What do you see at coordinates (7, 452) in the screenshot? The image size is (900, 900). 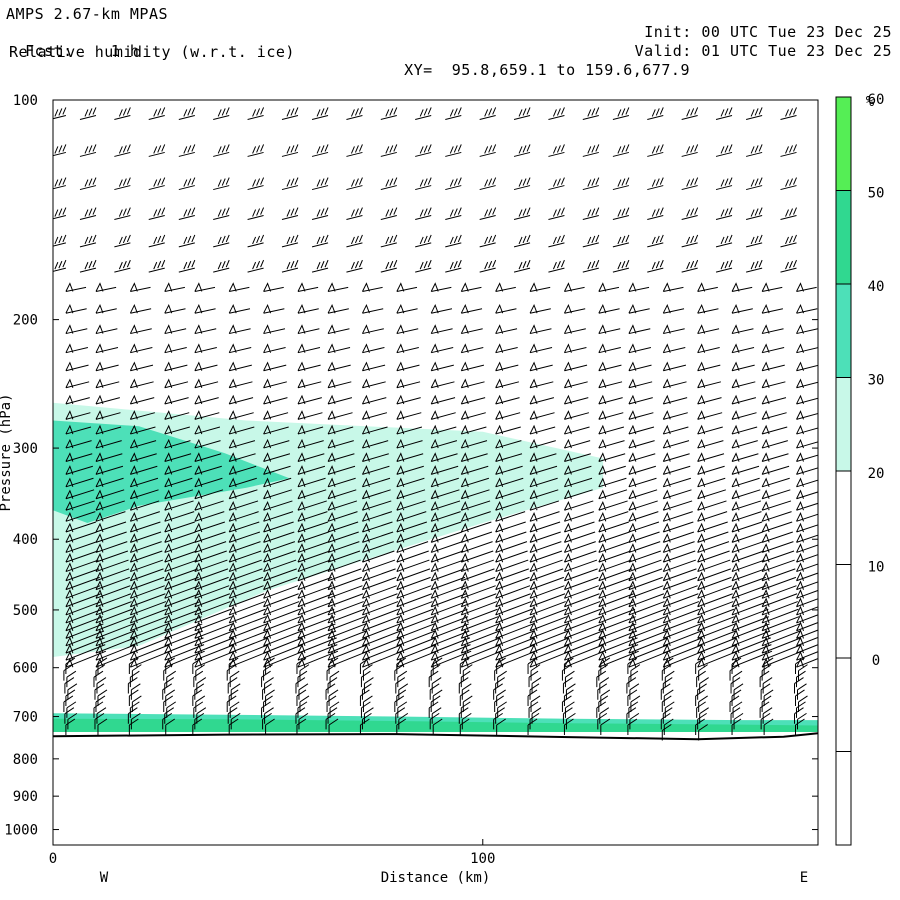 I see `y-axis-label: Pressure (hPa)` at bounding box center [7, 452].